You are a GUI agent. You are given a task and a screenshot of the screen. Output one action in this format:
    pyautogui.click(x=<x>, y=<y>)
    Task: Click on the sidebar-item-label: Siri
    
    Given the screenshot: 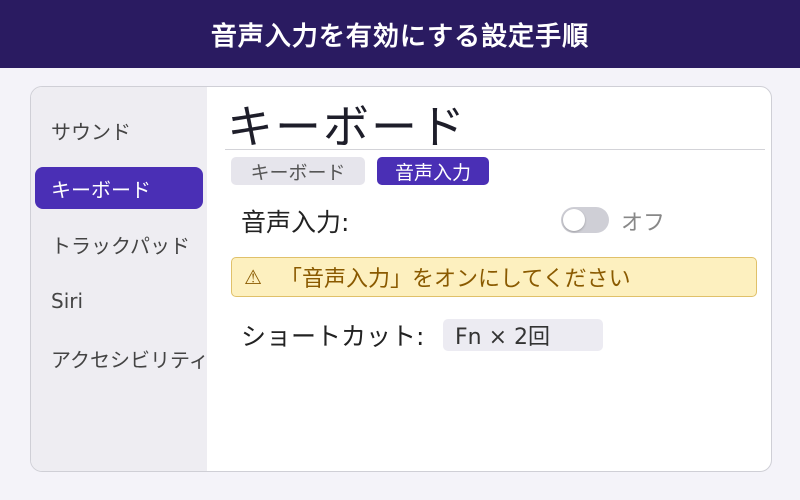 What is the action you would take?
    pyautogui.click(x=67, y=301)
    